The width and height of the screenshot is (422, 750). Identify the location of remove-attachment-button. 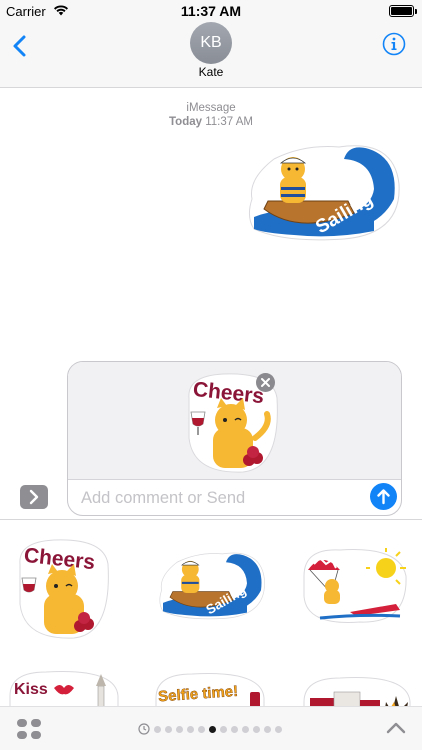
(265, 382).